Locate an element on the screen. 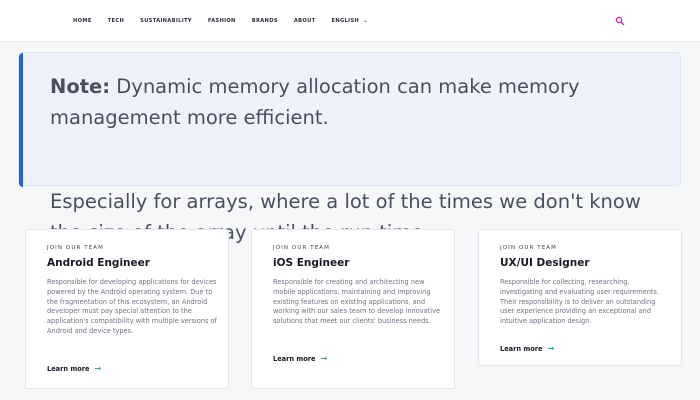  note-label: Note: is located at coordinates (80, 86).